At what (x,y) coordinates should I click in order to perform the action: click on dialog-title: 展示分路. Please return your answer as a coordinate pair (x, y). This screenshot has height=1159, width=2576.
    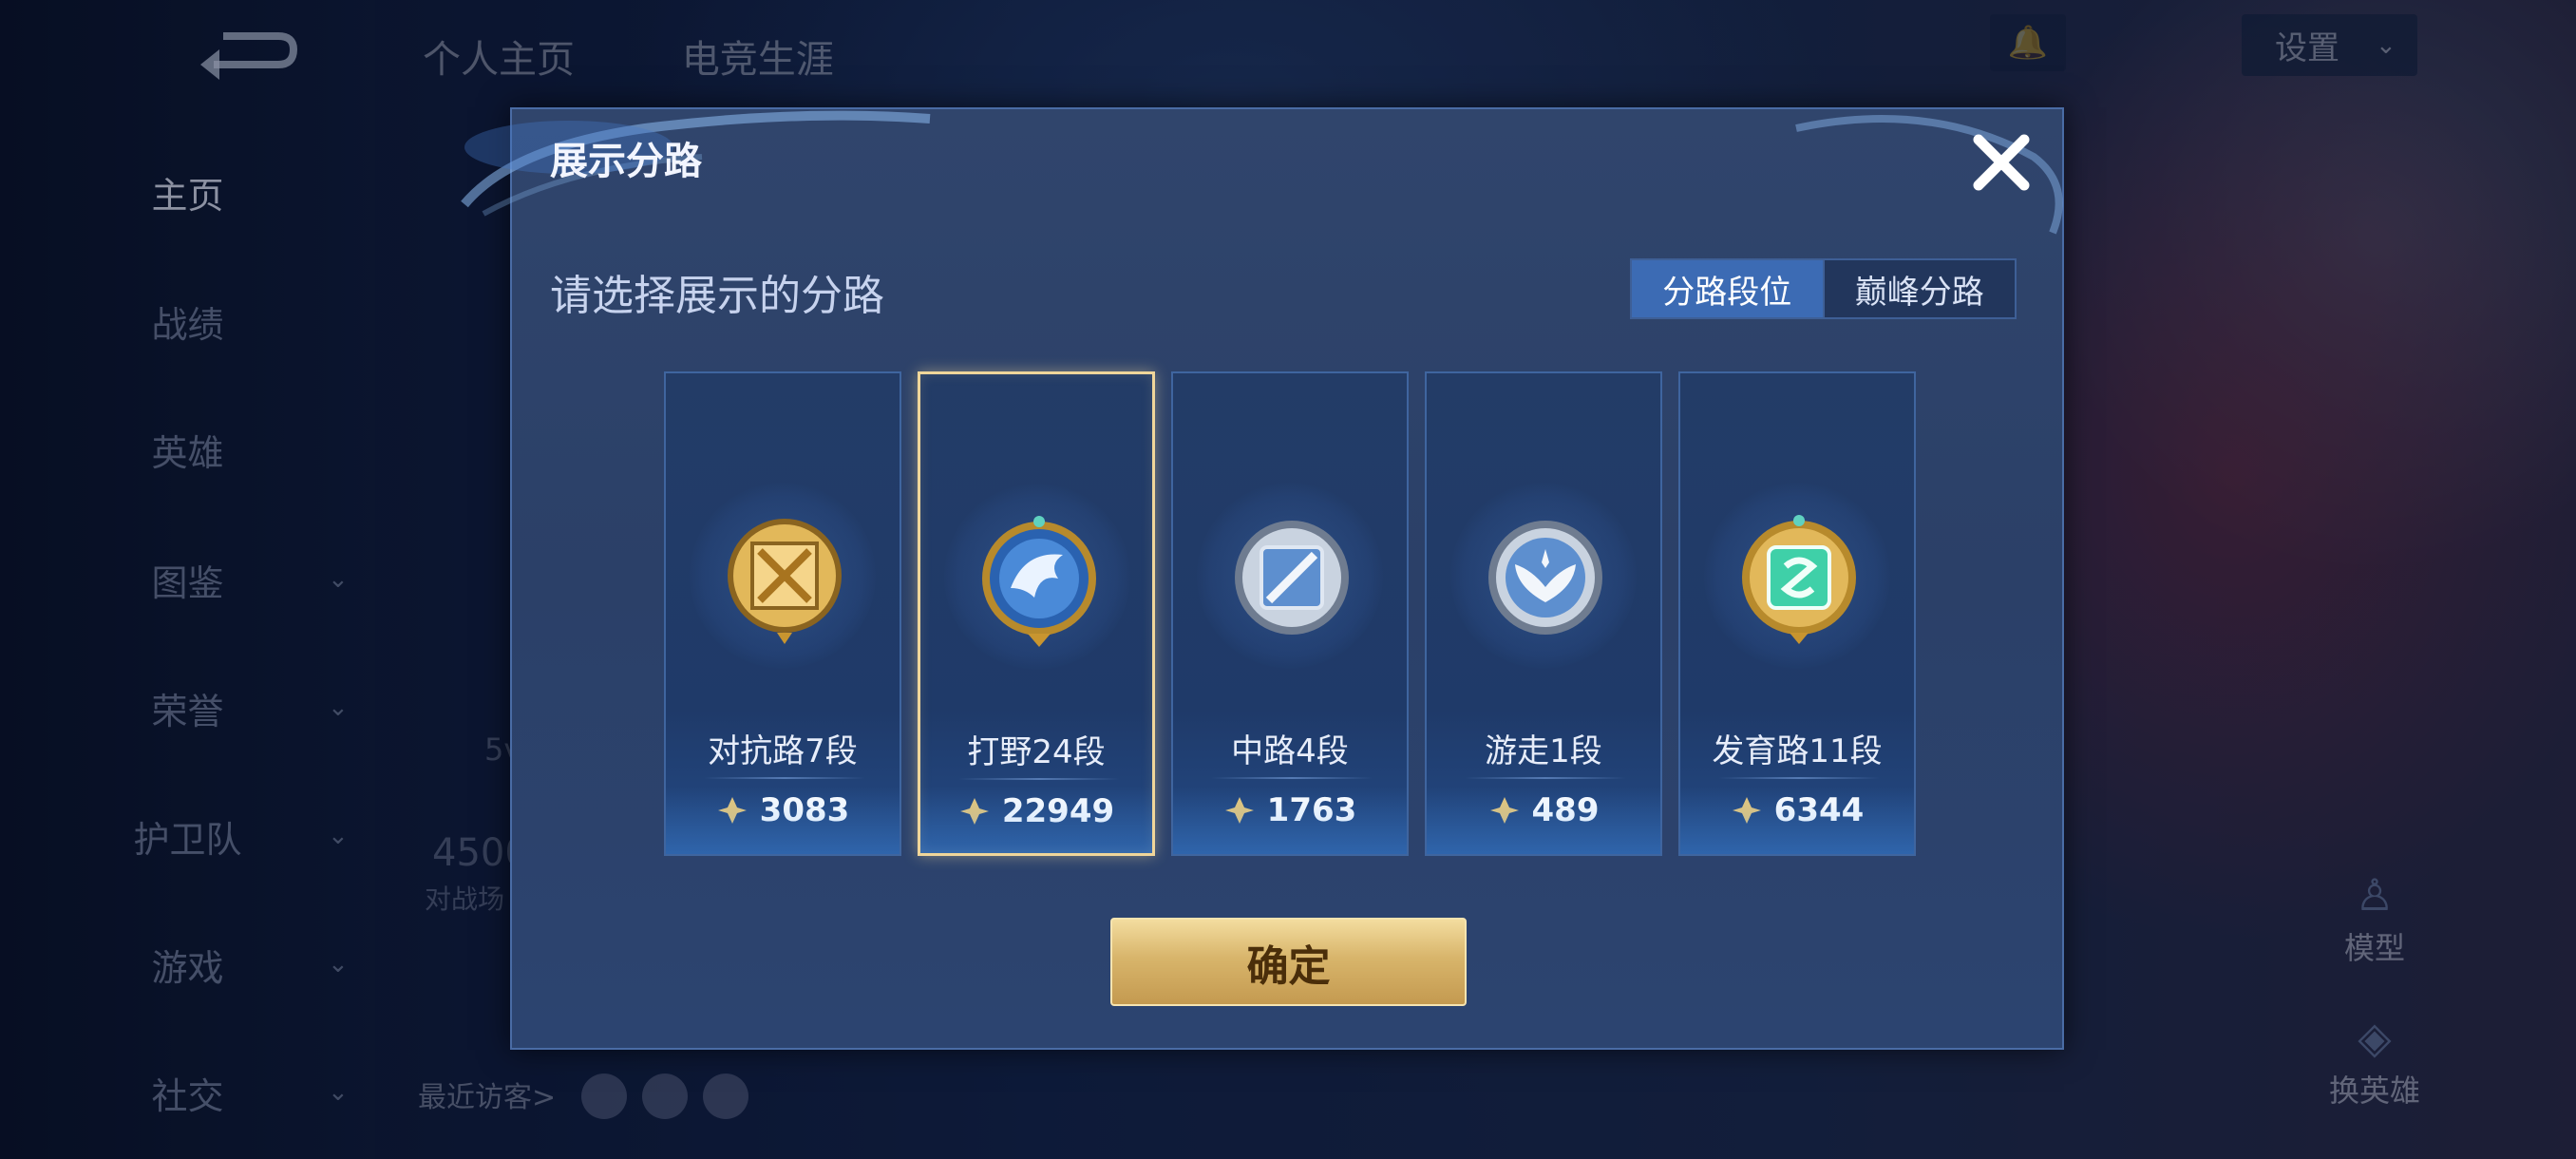
    Looking at the image, I should click on (626, 161).